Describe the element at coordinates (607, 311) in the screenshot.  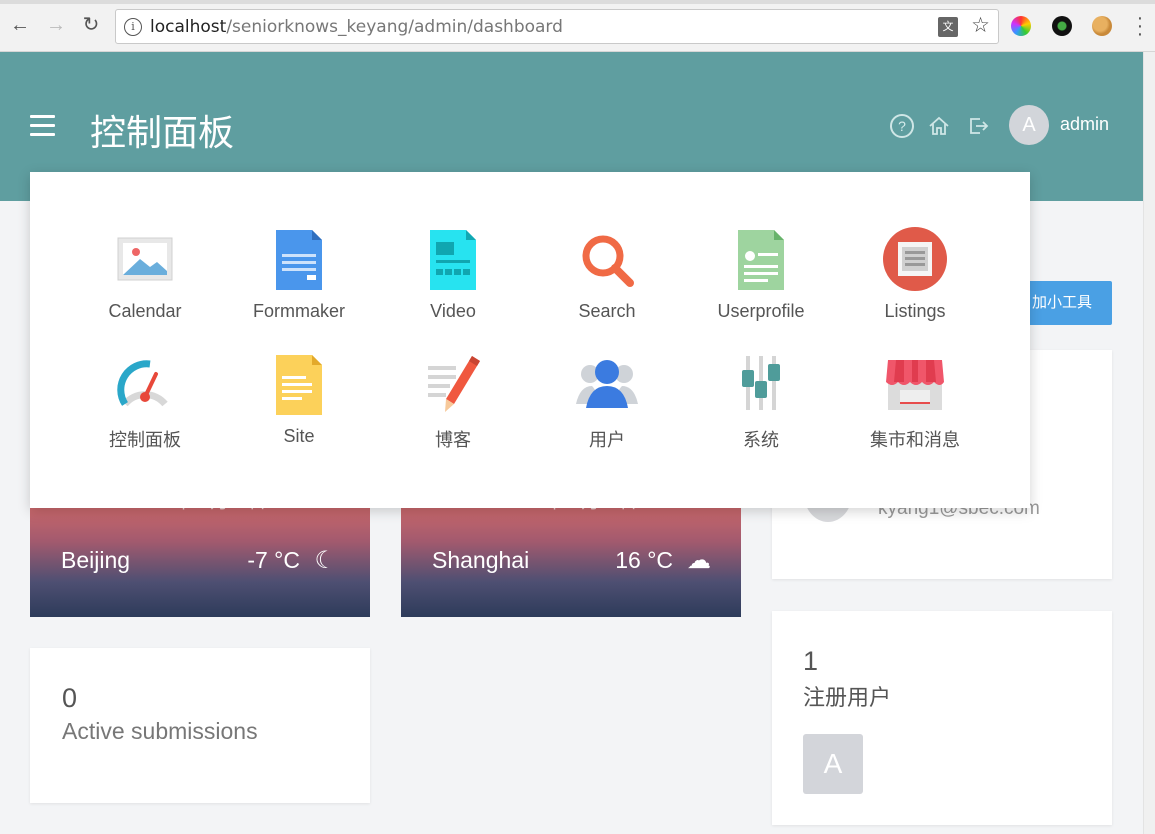
I see `app-label: Search` at that location.